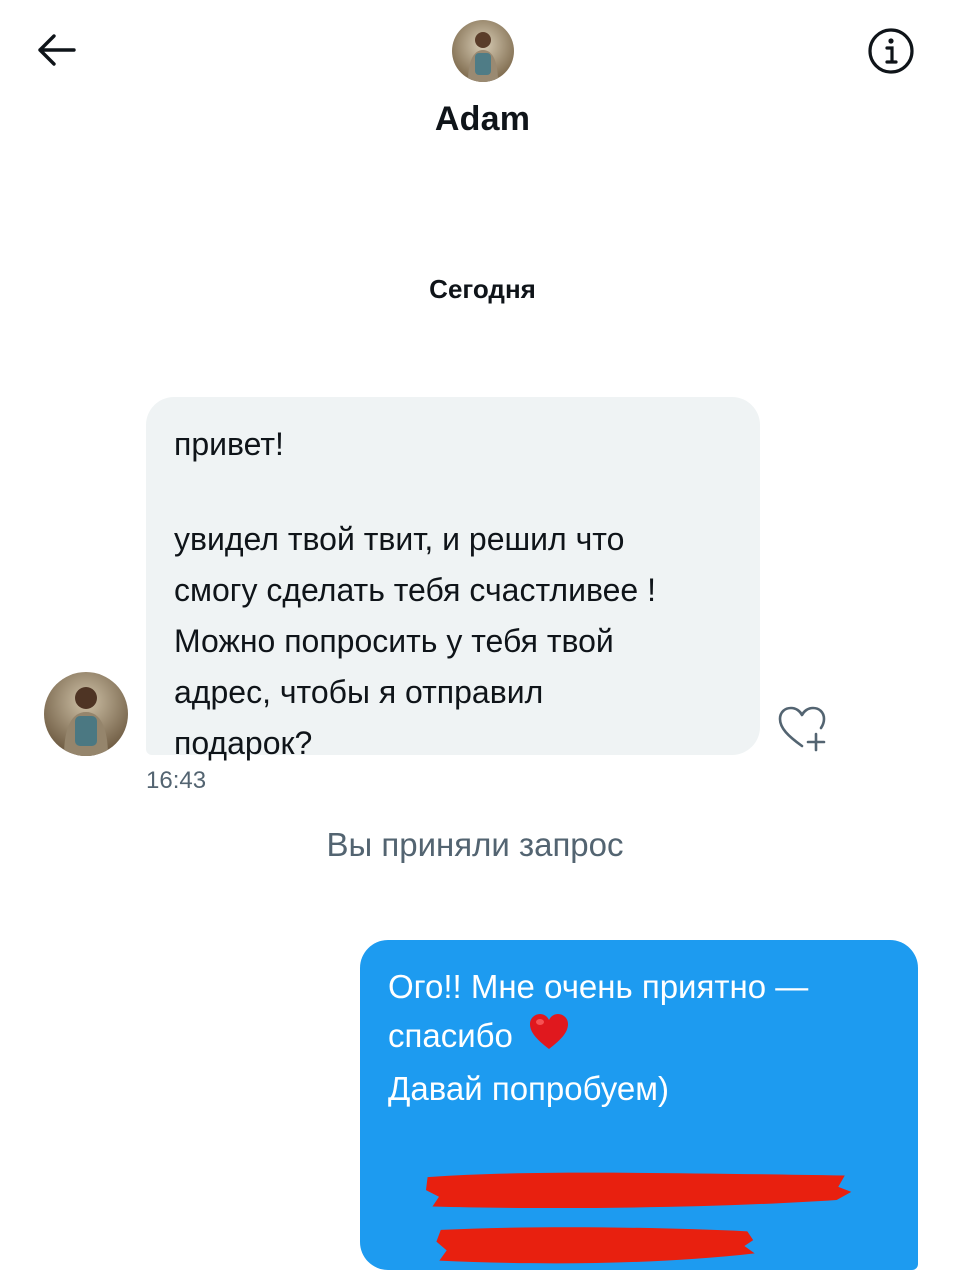 This screenshot has height=1280, width=965. Describe the element at coordinates (176, 780) in the screenshot. I see `message-timestamp: 16:43` at that location.